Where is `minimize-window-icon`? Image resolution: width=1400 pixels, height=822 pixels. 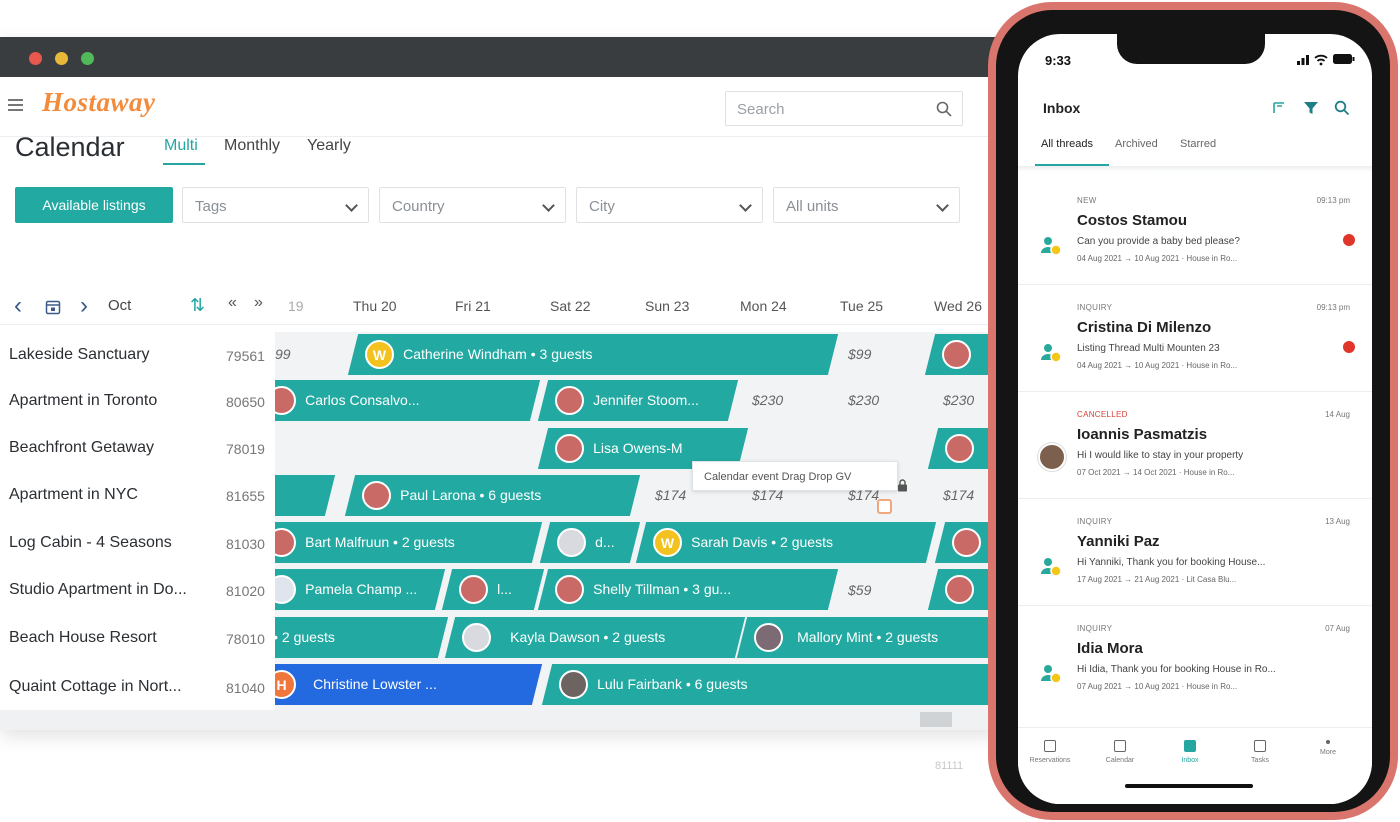 minimize-window-icon is located at coordinates (61, 58).